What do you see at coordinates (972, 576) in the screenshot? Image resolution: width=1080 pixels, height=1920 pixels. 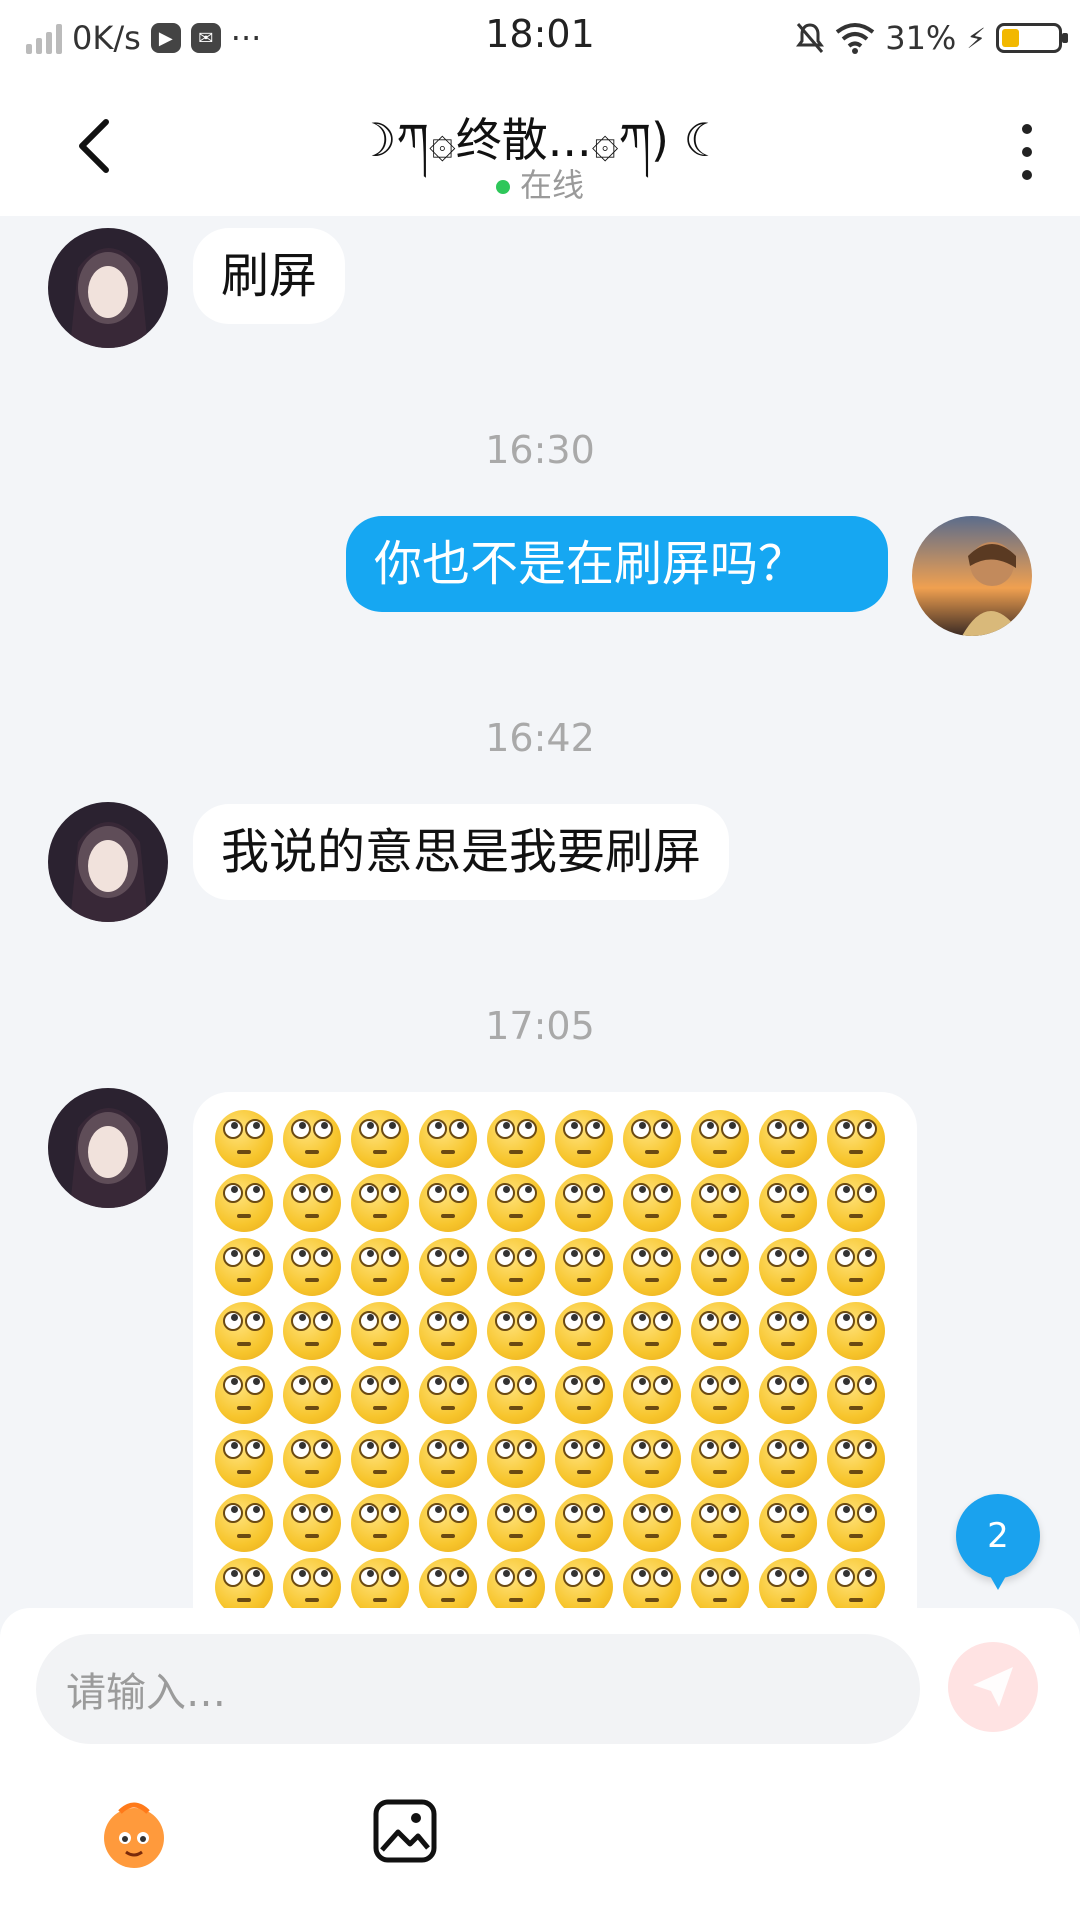 I see `my-avatar` at bounding box center [972, 576].